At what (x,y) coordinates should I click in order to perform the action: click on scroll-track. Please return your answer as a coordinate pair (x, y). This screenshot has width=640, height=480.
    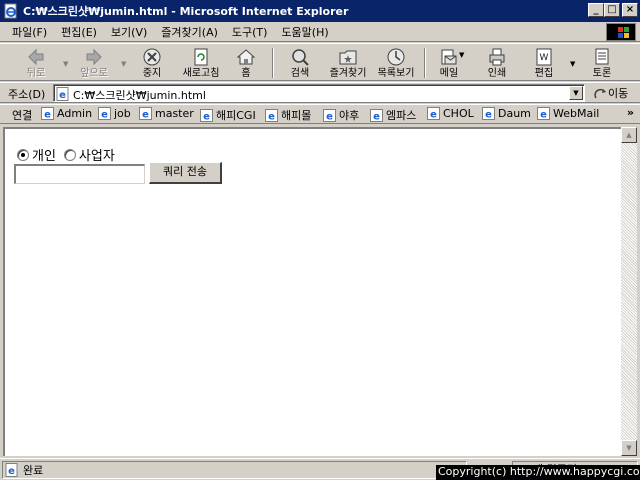
    Looking at the image, I should click on (629, 291).